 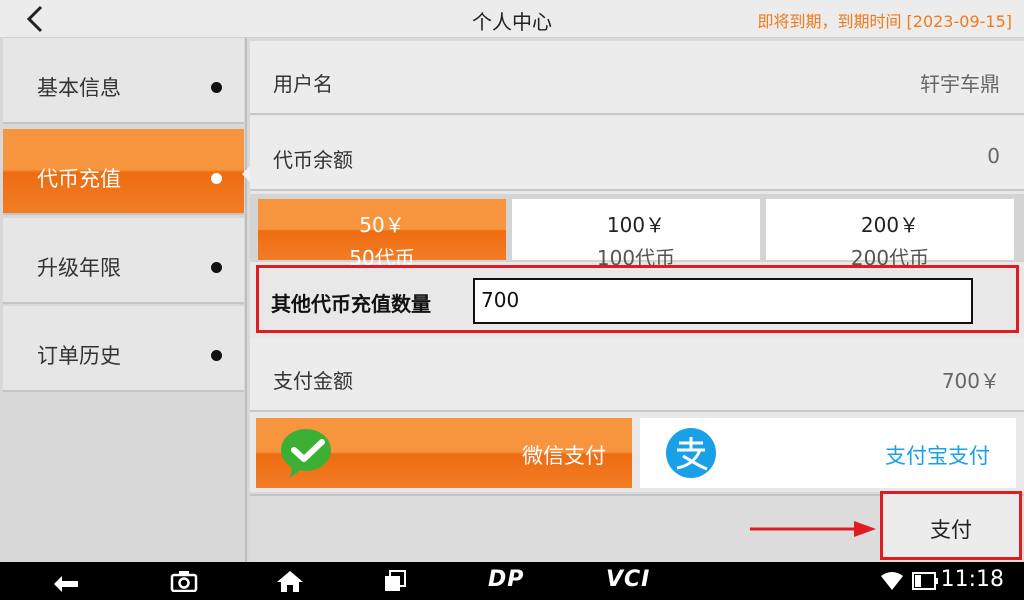 What do you see at coordinates (636, 453) in the screenshot?
I see `payment-methods: 微信支付 支付宝支付` at bounding box center [636, 453].